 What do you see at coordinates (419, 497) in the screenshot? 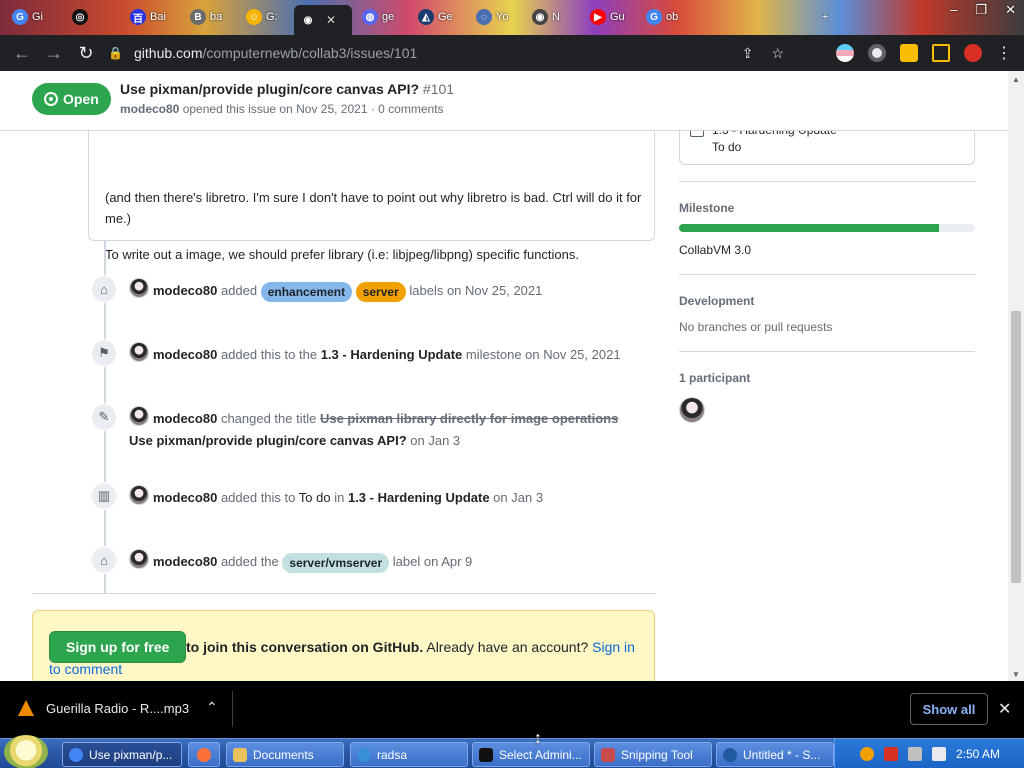
I see `project-link: 1.3 - Hardening Update` at bounding box center [419, 497].